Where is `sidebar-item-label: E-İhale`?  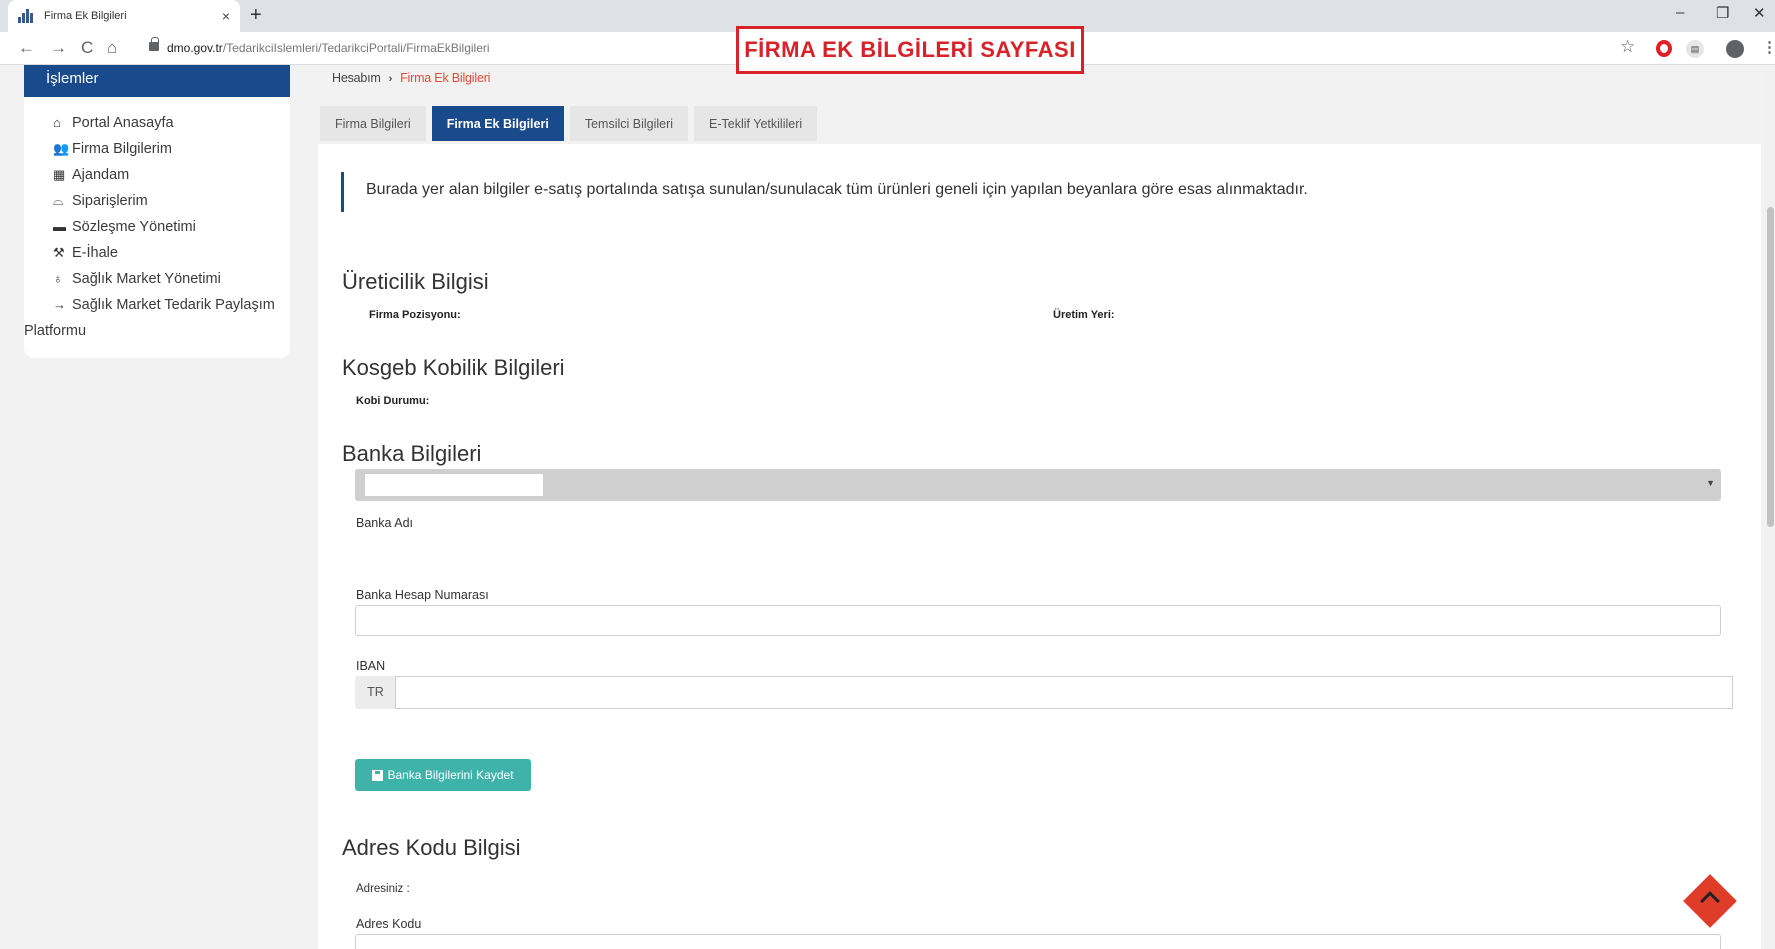 sidebar-item-label: E-İhale is located at coordinates (95, 253).